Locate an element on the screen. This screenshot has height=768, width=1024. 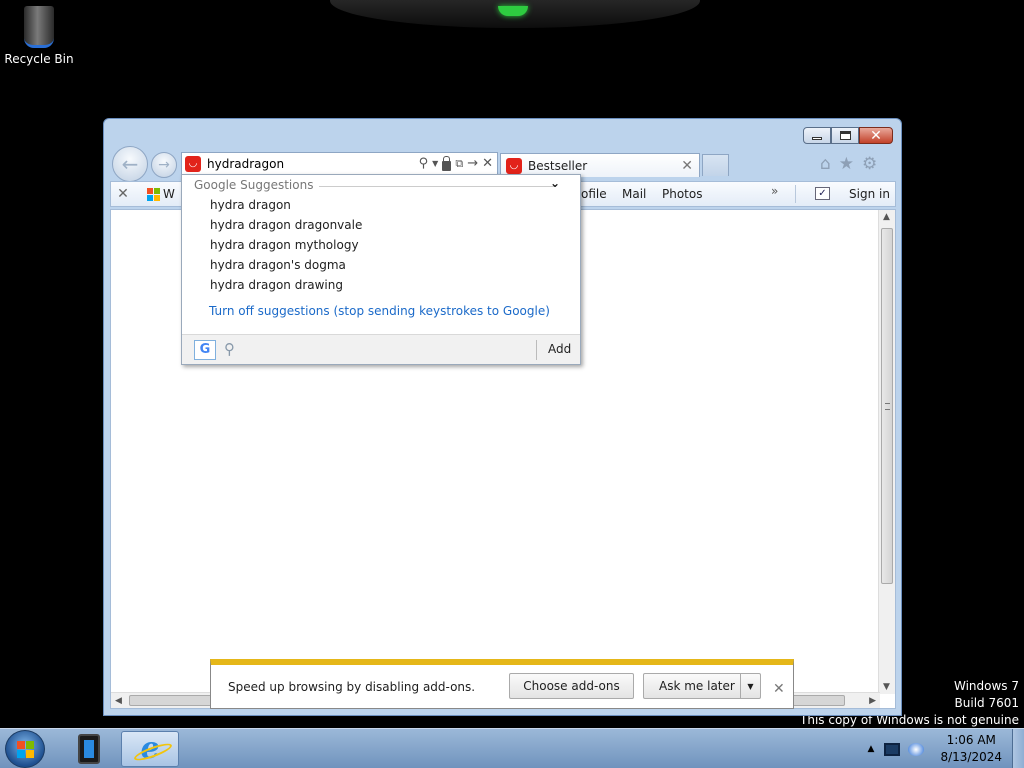
taskbar: e ▲ 1:06 AM 8/13/2024 is located at coordinates (512, 748).